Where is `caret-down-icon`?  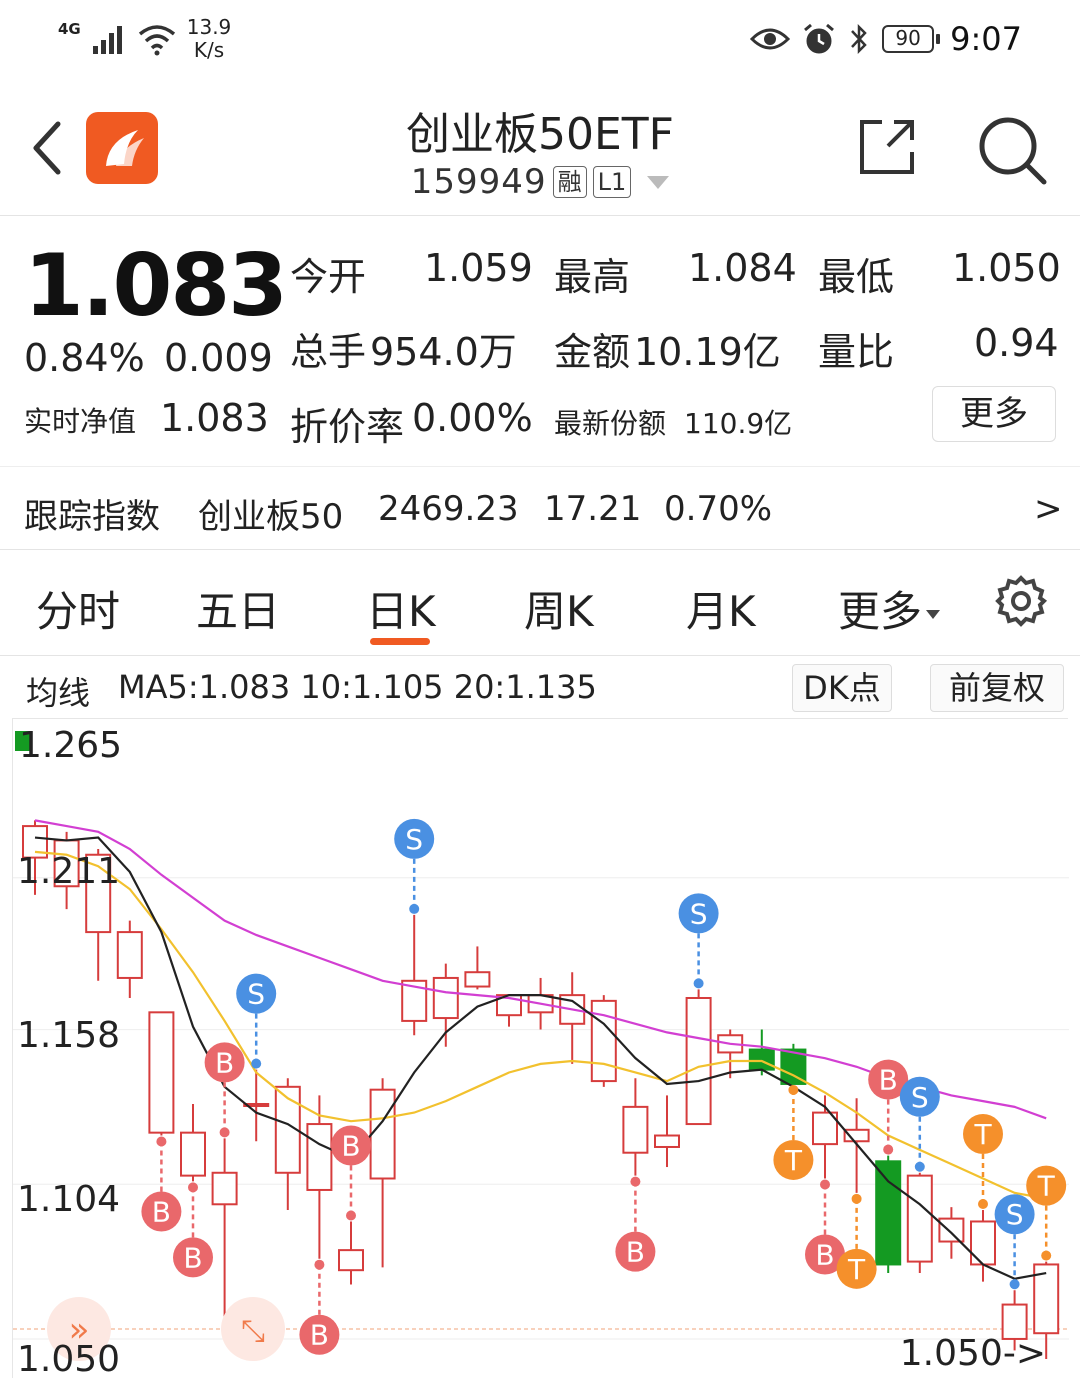 caret-down-icon is located at coordinates (933, 614).